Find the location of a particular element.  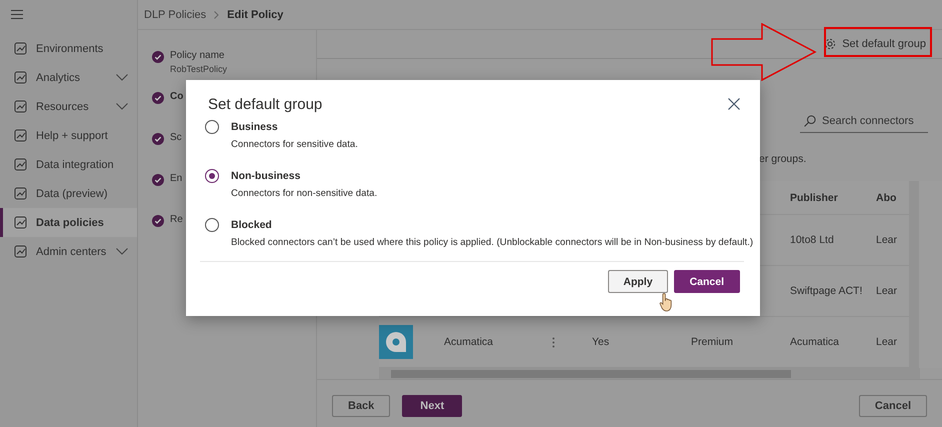

apply-button: Apply is located at coordinates (638, 281).